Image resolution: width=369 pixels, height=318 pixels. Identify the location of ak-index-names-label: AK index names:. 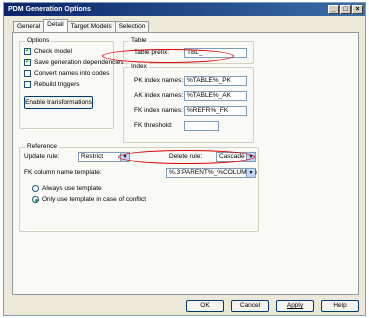
(159, 95).